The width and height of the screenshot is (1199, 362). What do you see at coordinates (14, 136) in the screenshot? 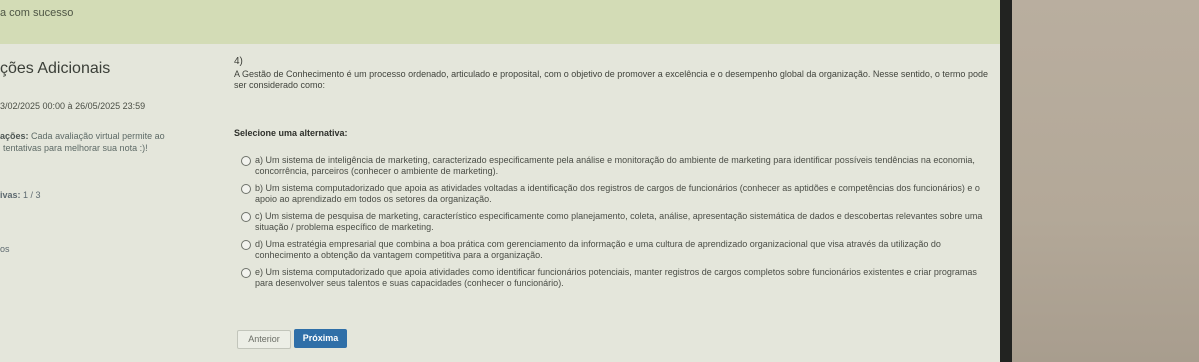
I see `attempt-note-label: ações:` at bounding box center [14, 136].